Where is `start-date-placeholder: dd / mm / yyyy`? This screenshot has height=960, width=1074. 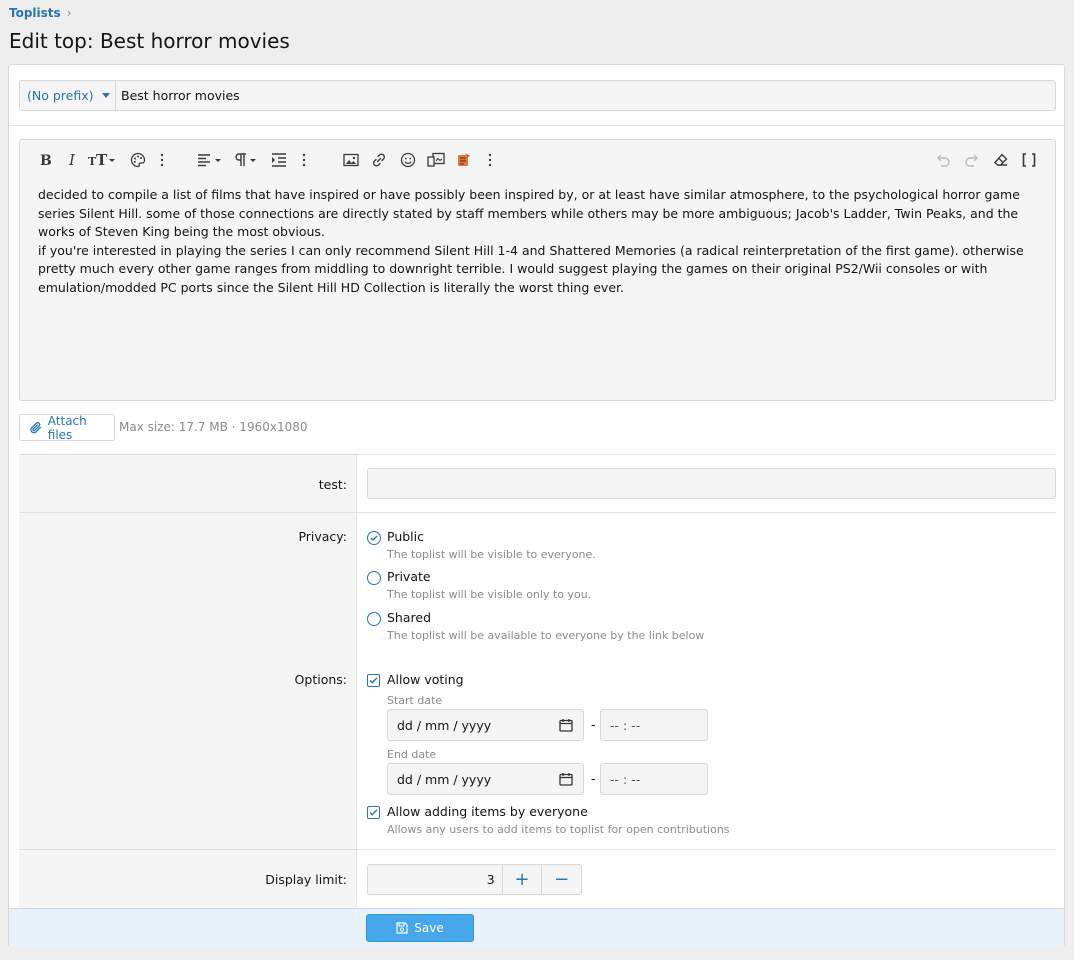
start-date-placeholder: dd / mm / yyyy is located at coordinates (444, 725).